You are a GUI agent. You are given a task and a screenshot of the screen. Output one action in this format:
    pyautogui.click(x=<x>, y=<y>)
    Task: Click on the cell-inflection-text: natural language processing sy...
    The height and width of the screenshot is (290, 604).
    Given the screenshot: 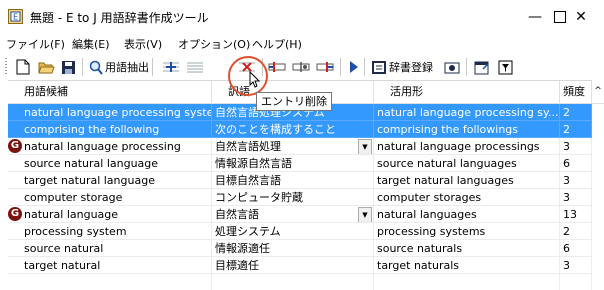 What is the action you would take?
    pyautogui.click(x=468, y=112)
    